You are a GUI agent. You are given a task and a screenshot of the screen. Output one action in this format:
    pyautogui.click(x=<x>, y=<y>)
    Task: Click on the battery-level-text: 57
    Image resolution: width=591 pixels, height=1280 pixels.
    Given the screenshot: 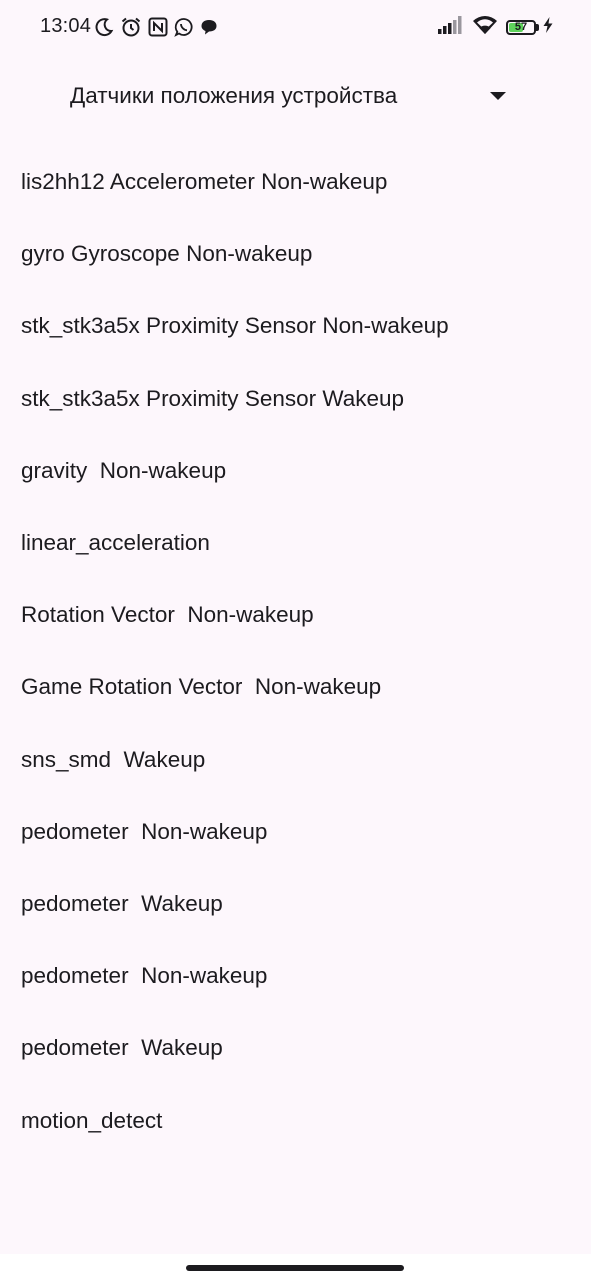 What is the action you would take?
    pyautogui.click(x=521, y=26)
    